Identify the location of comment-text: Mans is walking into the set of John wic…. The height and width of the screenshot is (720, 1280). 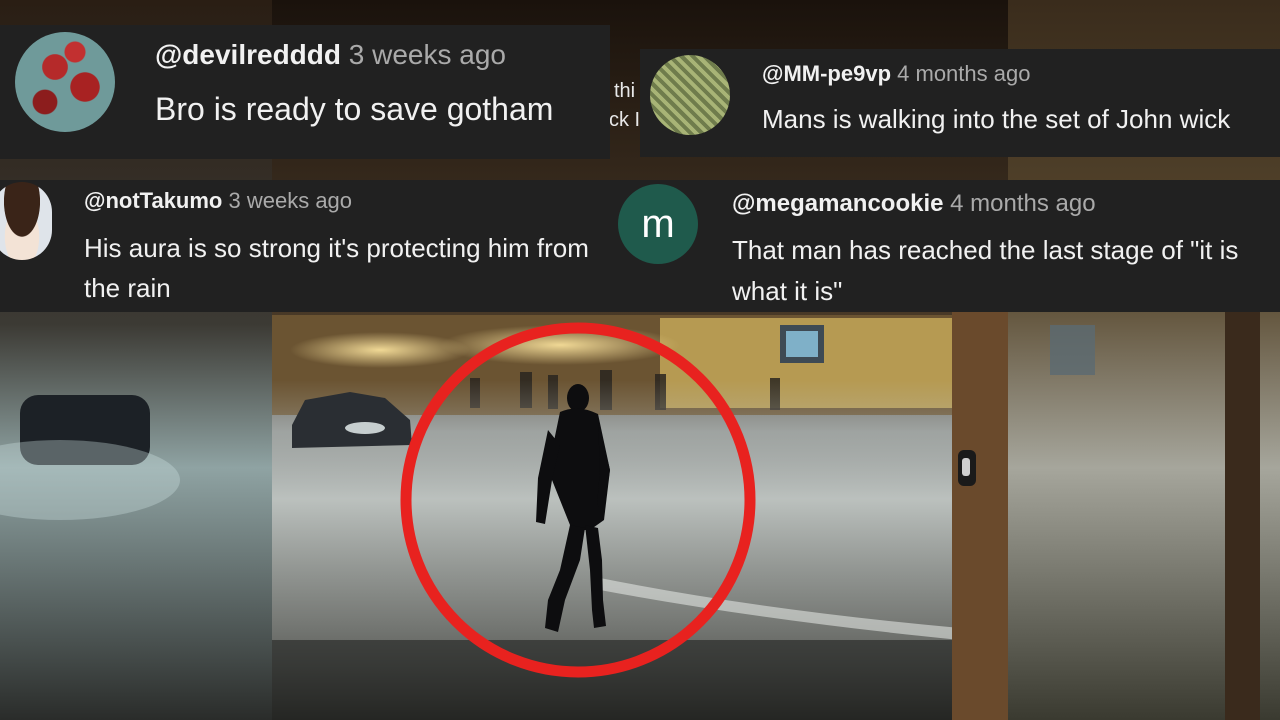
(996, 119).